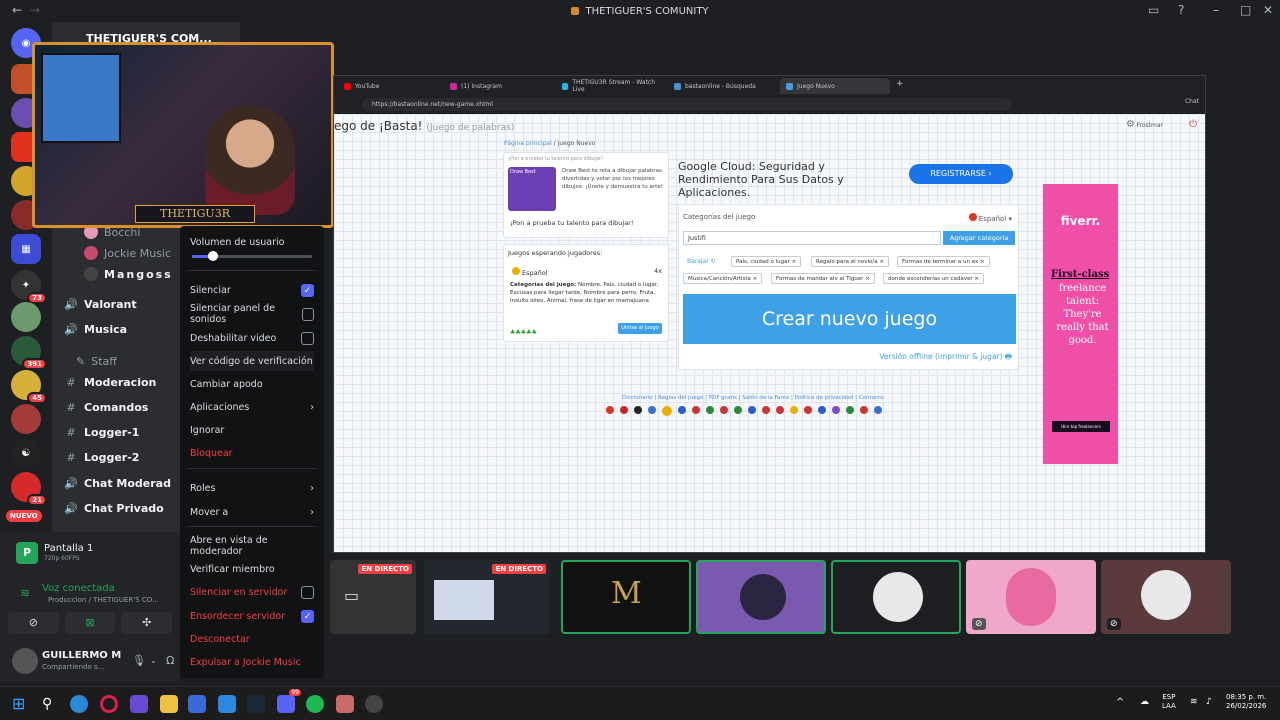  I want to click on browser-tab: THETIGU3R Stream - Watch Live, so click(611, 86).